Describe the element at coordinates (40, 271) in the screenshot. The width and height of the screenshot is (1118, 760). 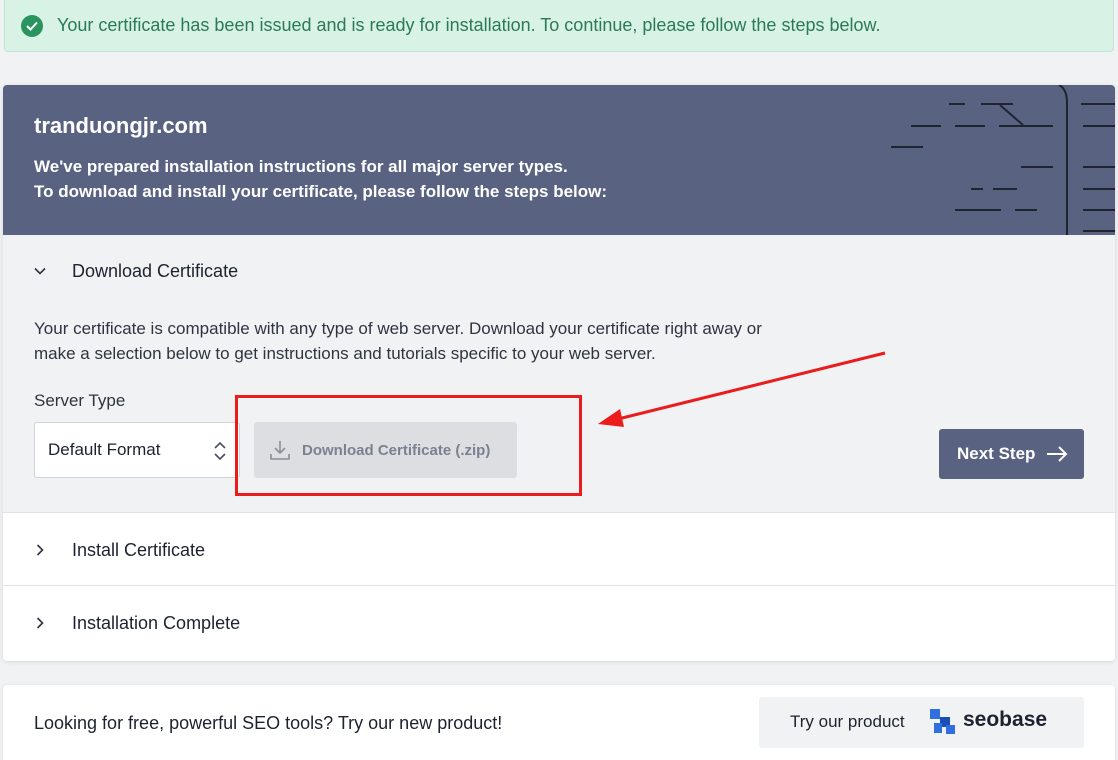
I see `chevron-down-icon` at that location.